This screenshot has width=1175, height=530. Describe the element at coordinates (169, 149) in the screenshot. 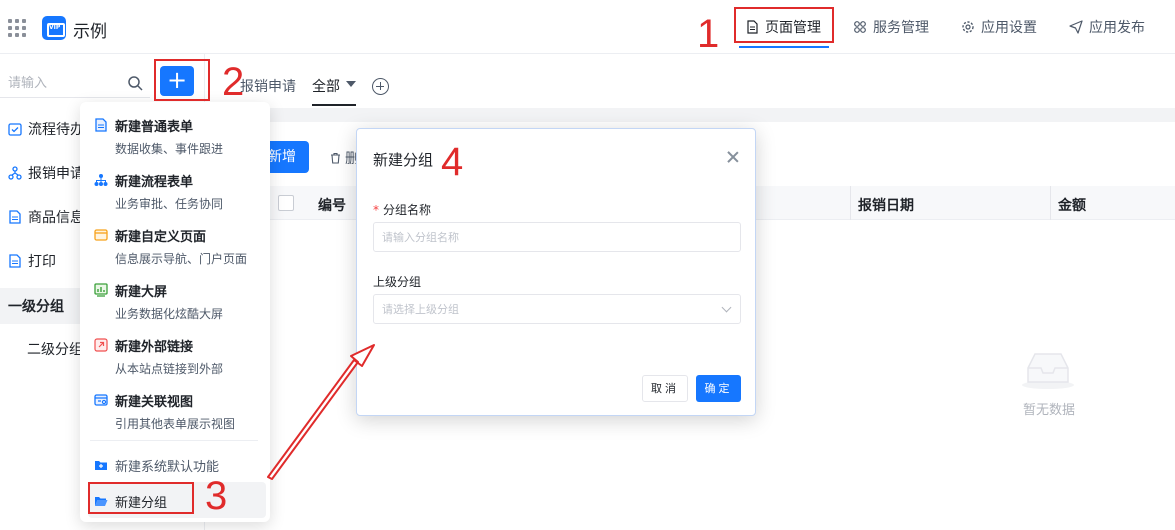

I see `menu-item-desc: 数据收集、事件跟进` at that location.